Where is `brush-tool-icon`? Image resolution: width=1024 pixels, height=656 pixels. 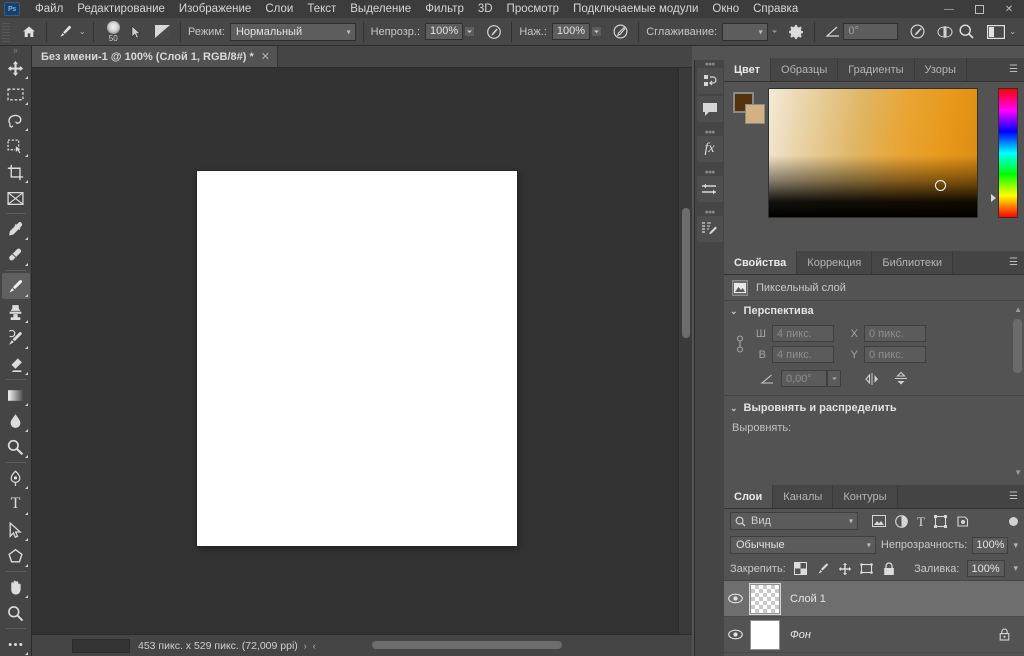
brush-tool-icon is located at coordinates (65, 32).